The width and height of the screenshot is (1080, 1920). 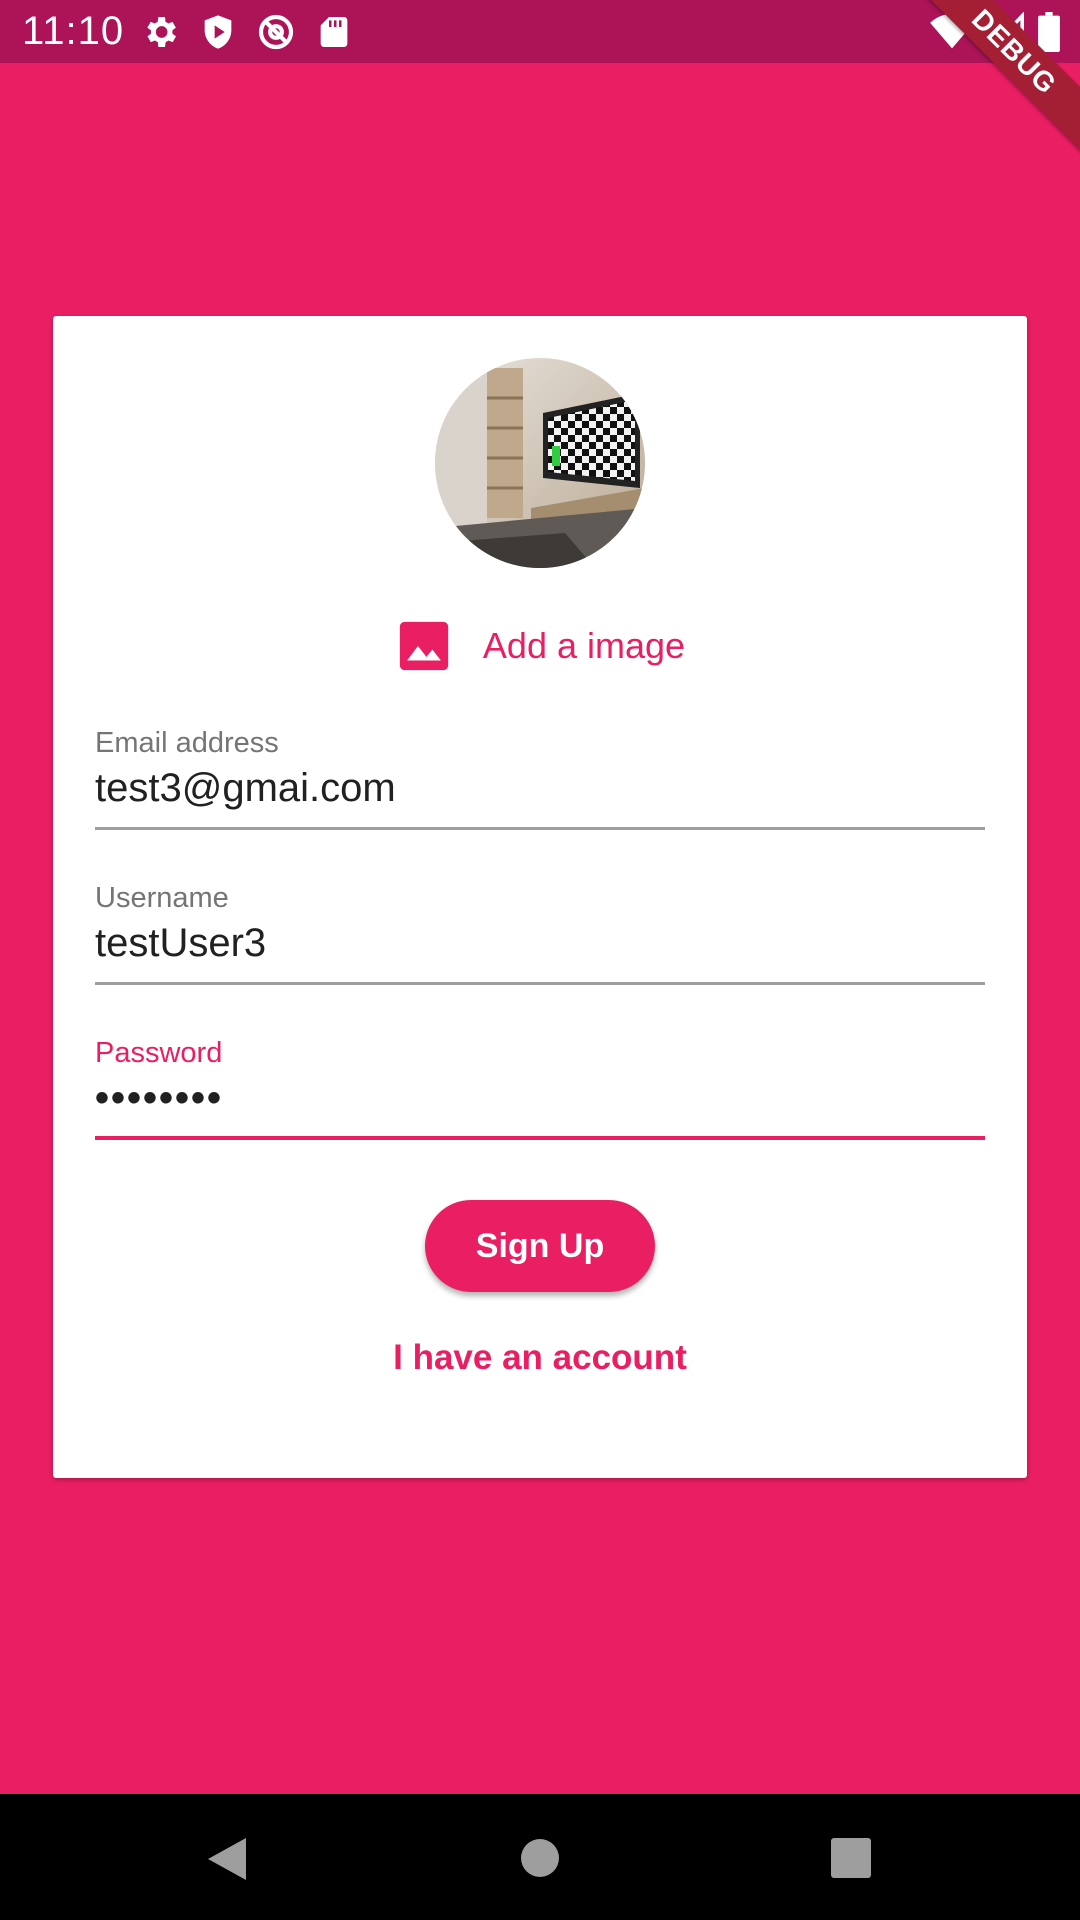 I want to click on add-image-label: Add a image, so click(x=584, y=645).